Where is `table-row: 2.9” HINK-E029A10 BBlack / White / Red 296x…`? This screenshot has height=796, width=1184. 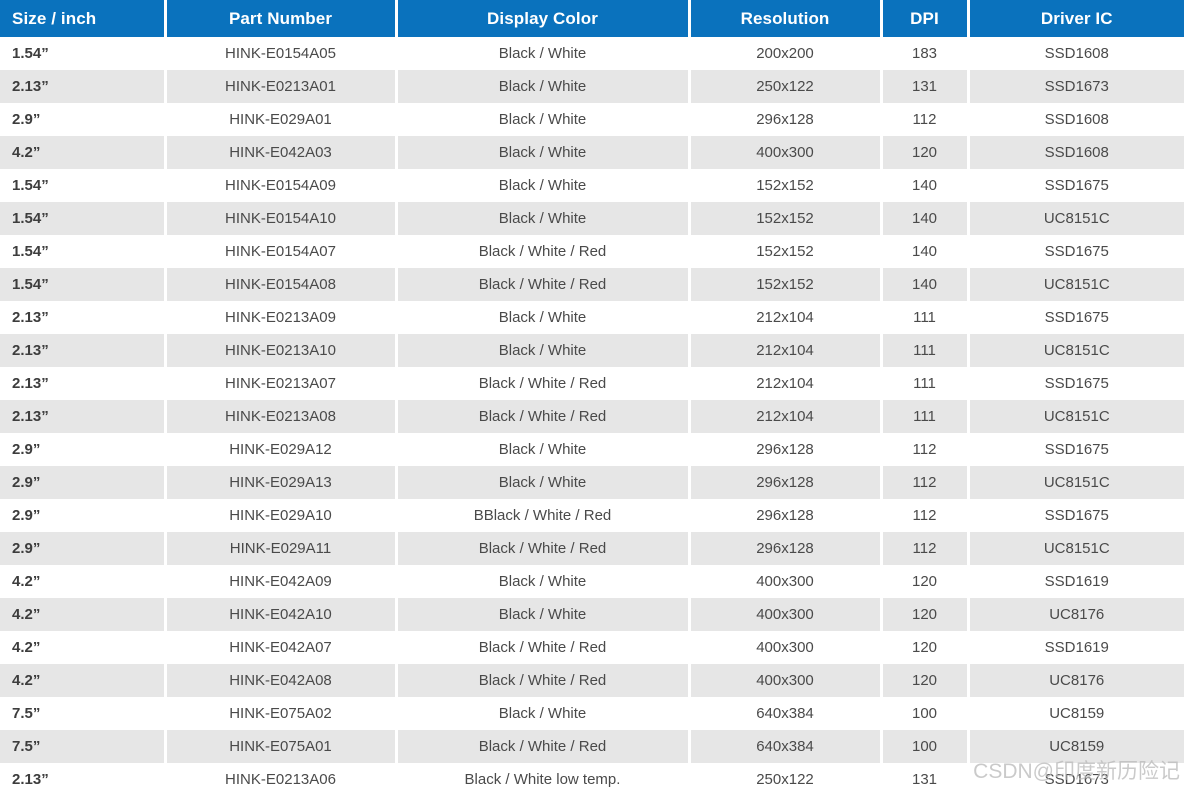
table-row: 2.9” HINK-E029A10 BBlack / White / Red 296x… is located at coordinates (592, 515).